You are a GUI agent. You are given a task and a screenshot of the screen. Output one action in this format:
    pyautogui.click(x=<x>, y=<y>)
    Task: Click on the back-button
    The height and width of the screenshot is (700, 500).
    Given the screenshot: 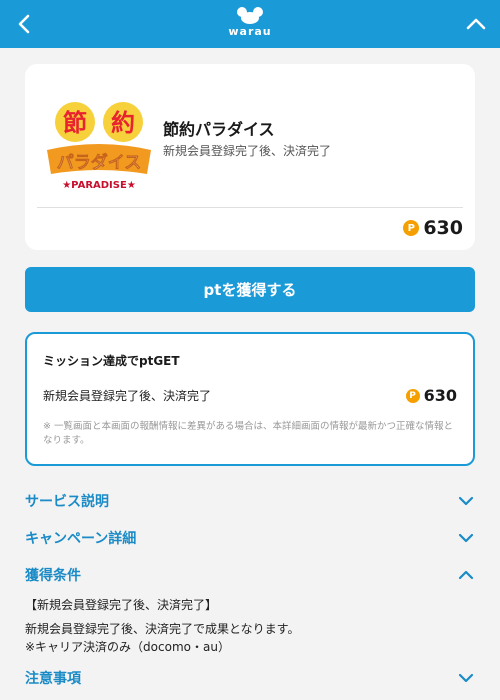 What is the action you would take?
    pyautogui.click(x=24, y=24)
    